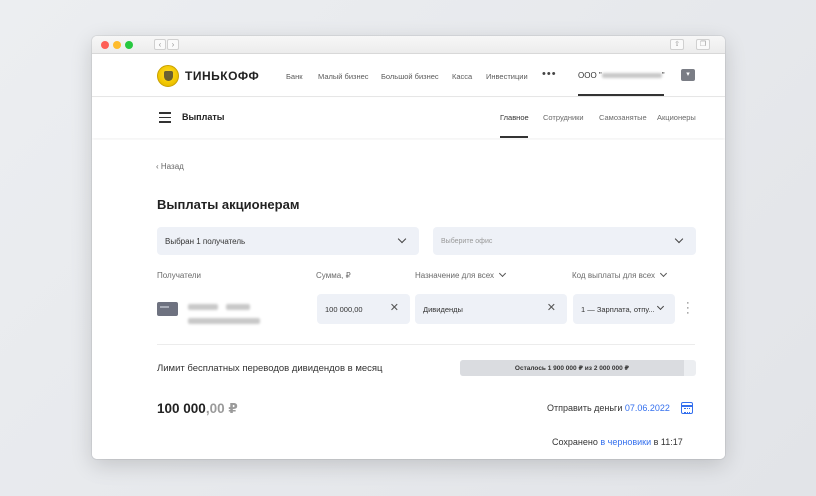 The width and height of the screenshot is (816, 496). I want to click on browser-back-icon: ‹, so click(160, 44).